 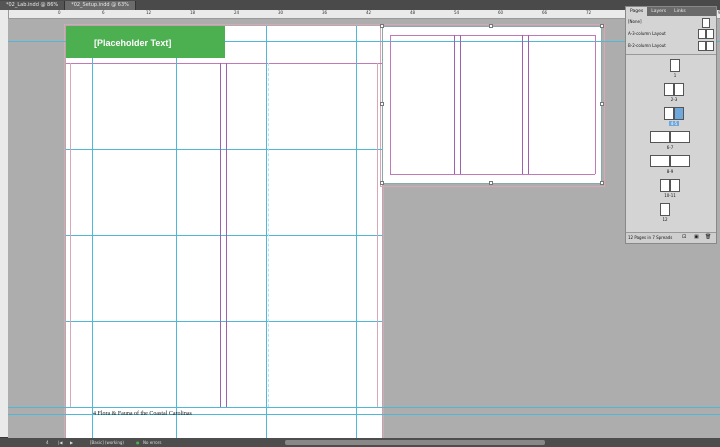 What do you see at coordinates (545, 12) in the screenshot?
I see `ruler-tick-label: 66` at bounding box center [545, 12].